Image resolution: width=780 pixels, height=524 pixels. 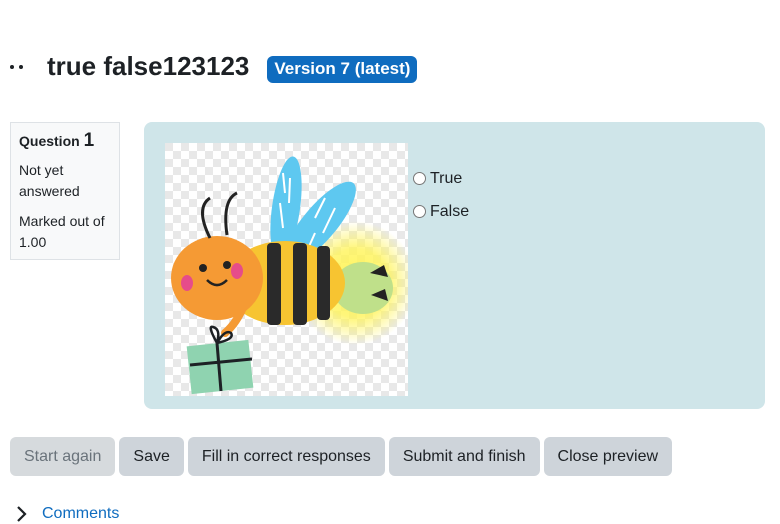 I want to click on answer-option-false: False, so click(x=441, y=211).